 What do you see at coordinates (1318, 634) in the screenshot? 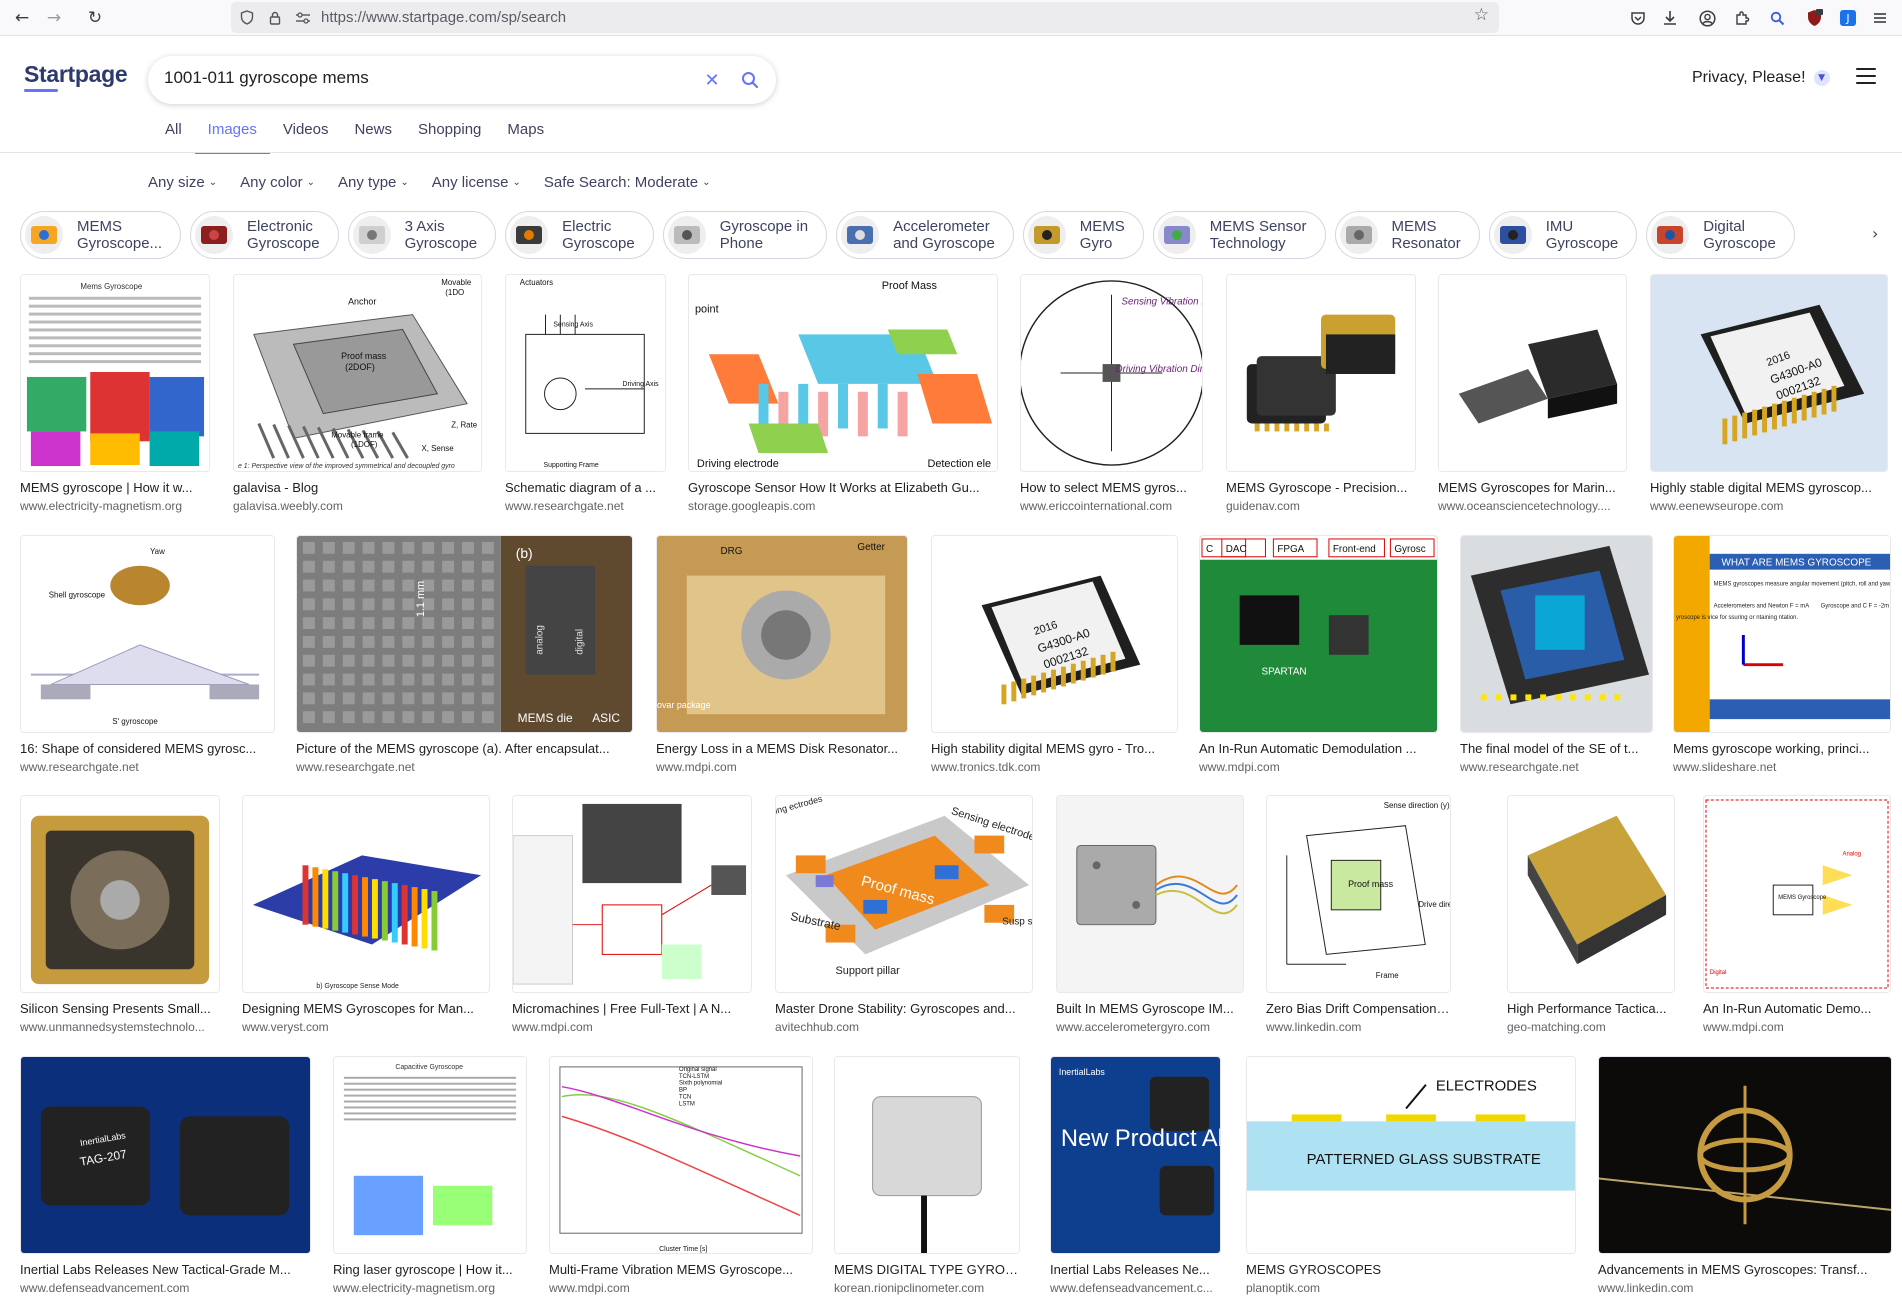
I see `result-thumbnail: C DAC FPGA Front-end Gyrosc SPARTAN` at bounding box center [1318, 634].